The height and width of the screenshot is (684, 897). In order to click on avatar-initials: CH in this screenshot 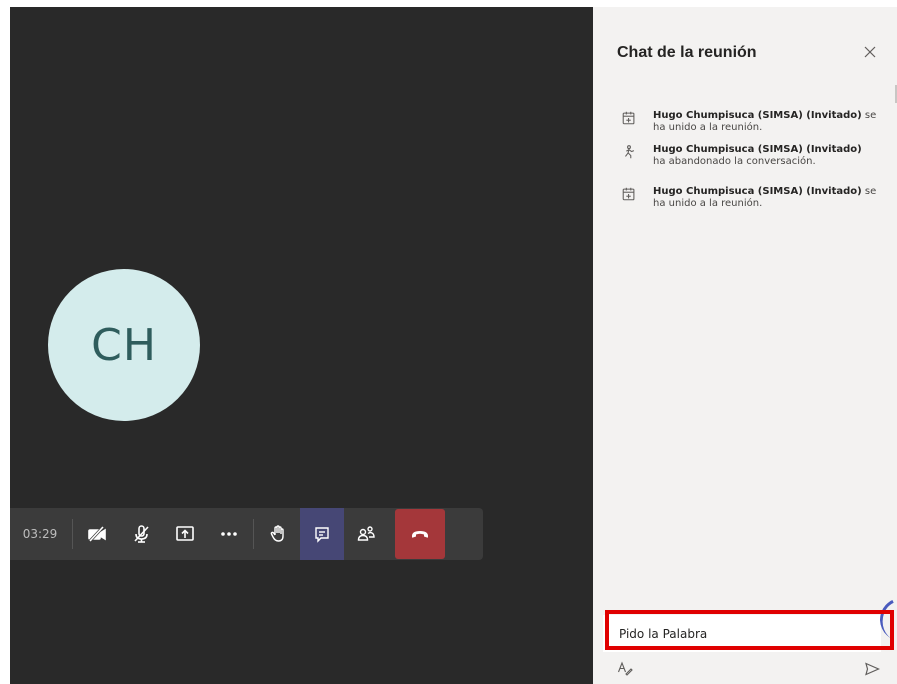, I will do `click(124, 345)`.